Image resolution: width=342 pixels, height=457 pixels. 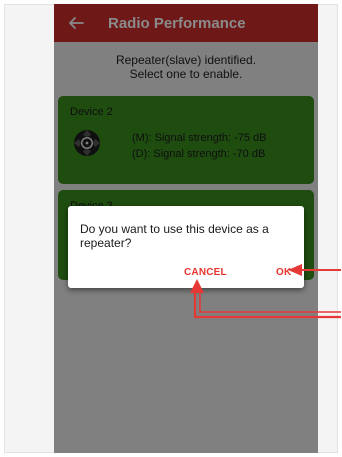 What do you see at coordinates (265, 299) in the screenshot?
I see `cancel-callout-arrow` at bounding box center [265, 299].